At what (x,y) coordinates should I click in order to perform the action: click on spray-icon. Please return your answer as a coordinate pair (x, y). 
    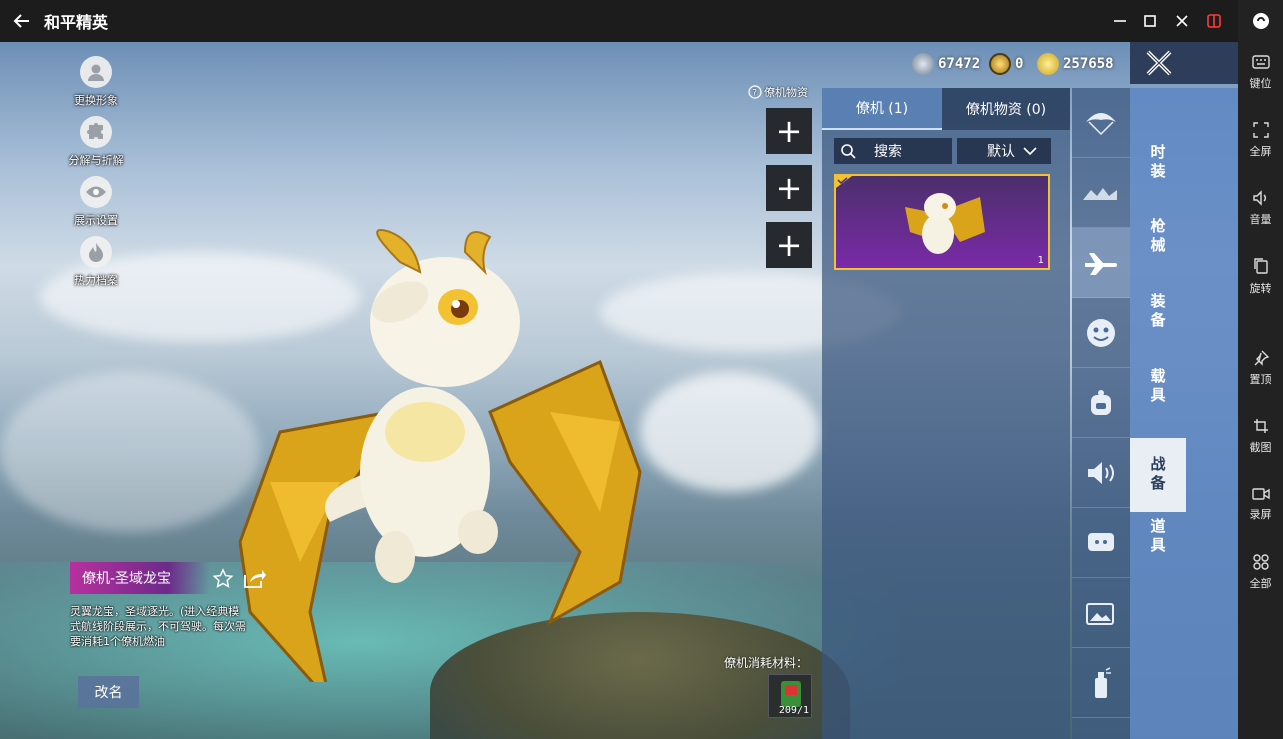
    Looking at the image, I should click on (1103, 682).